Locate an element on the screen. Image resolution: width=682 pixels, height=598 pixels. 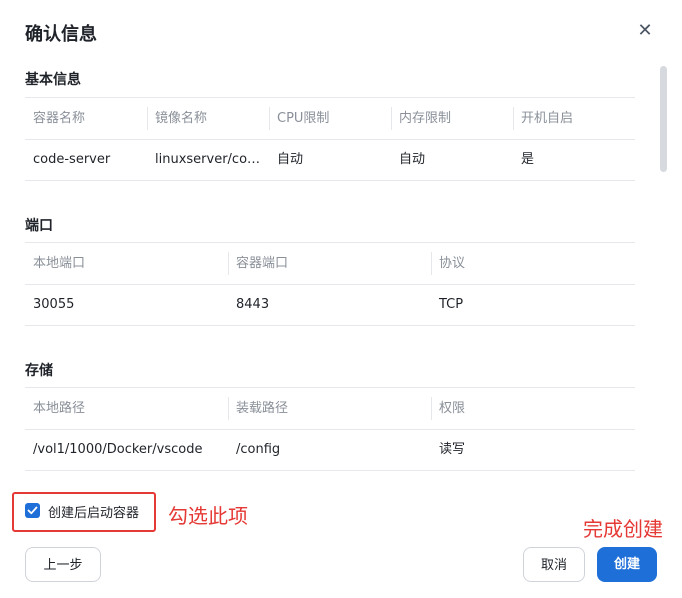
table-cell: 是 is located at coordinates (528, 159).